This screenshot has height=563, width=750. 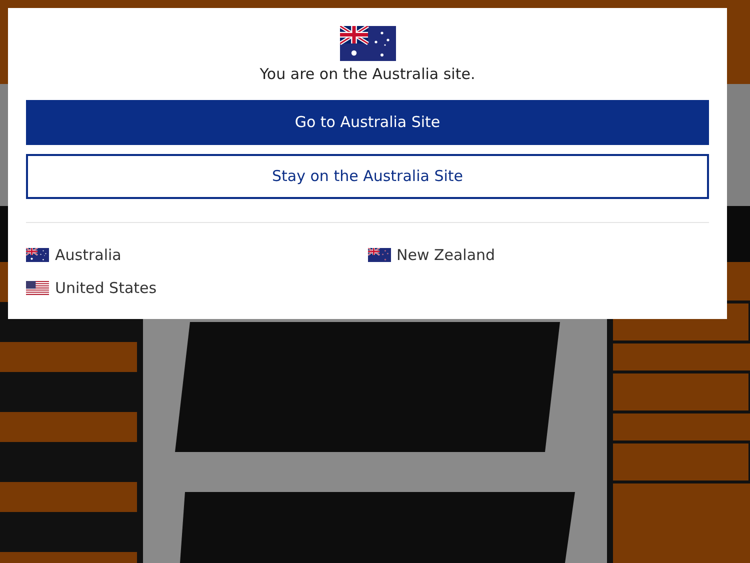 I want to click on go-to-site-button: Go to Australia Site, so click(x=367, y=122).